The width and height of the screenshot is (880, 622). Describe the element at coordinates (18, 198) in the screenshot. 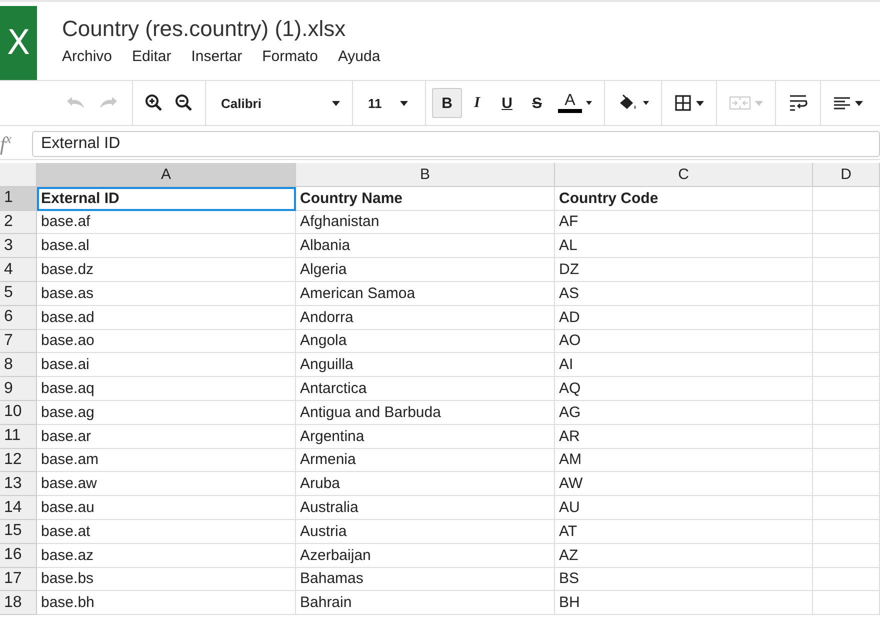

I see `row-header: 1` at that location.